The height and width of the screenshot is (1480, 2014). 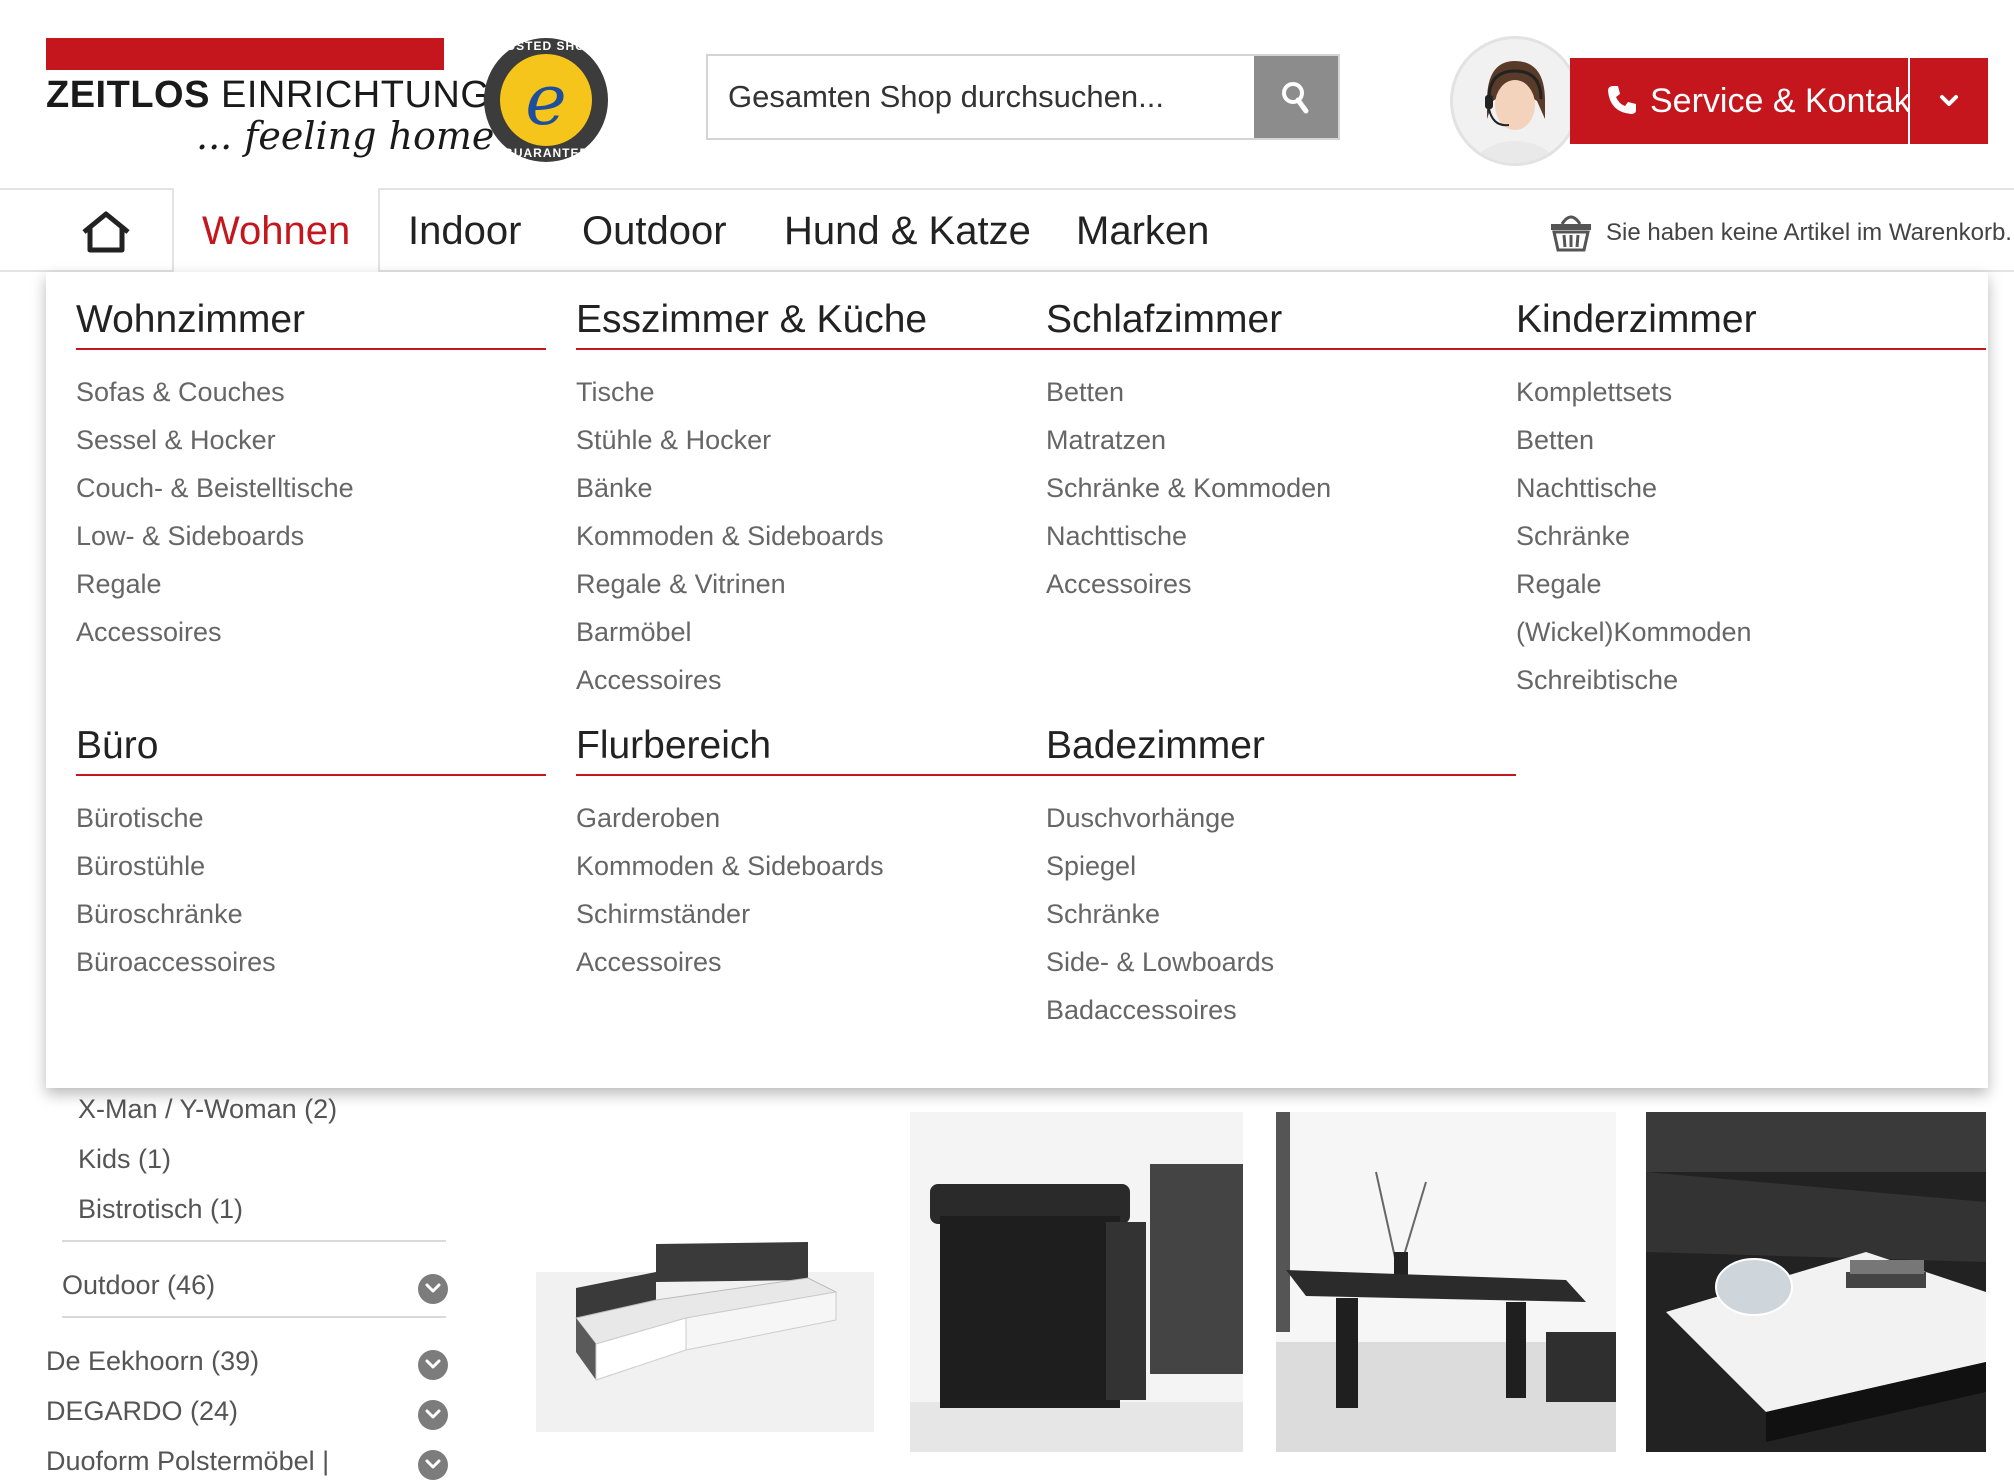 What do you see at coordinates (345, 136) in the screenshot?
I see `logo-tagline: ... feeling home` at bounding box center [345, 136].